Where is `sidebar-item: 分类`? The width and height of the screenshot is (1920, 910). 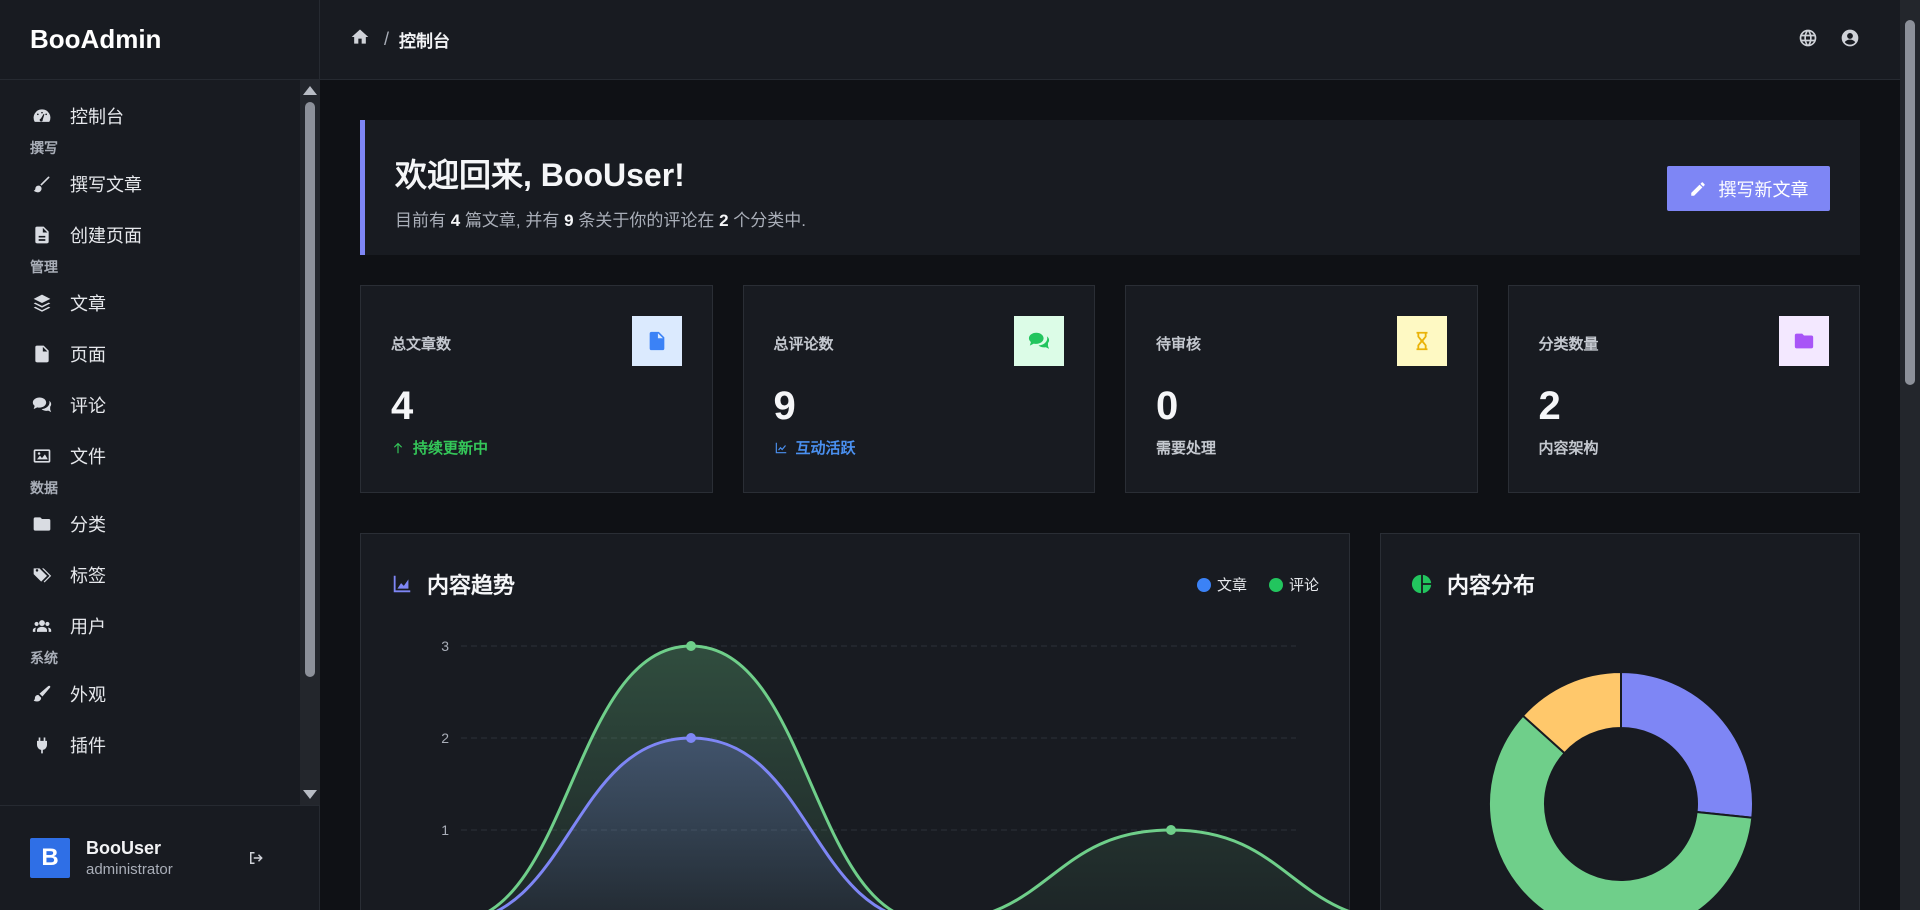
sidebar-item: 分类 is located at coordinates (150, 523).